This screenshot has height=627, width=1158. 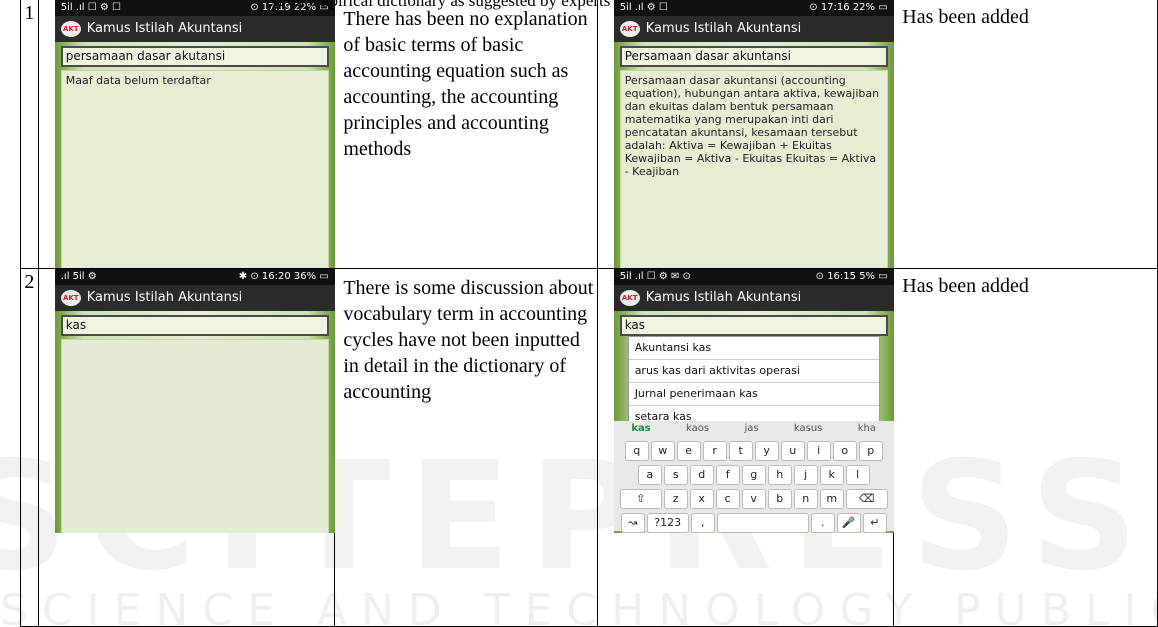 What do you see at coordinates (848, 523) in the screenshot?
I see `microphone-key: 🎤` at bounding box center [848, 523].